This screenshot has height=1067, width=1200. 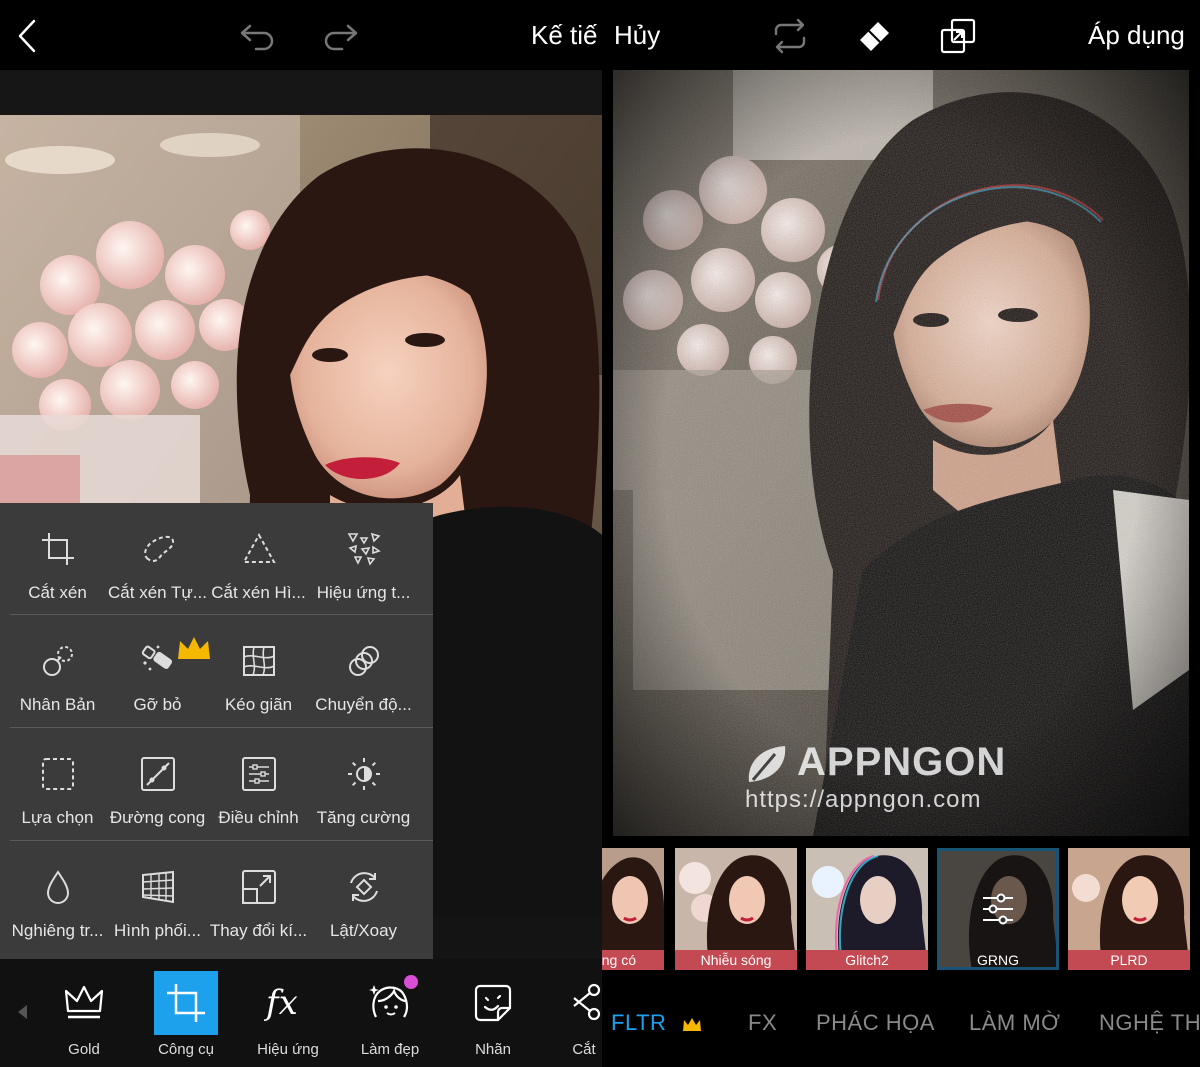 I want to click on nav-gold: Gold, so click(x=84, y=1016).